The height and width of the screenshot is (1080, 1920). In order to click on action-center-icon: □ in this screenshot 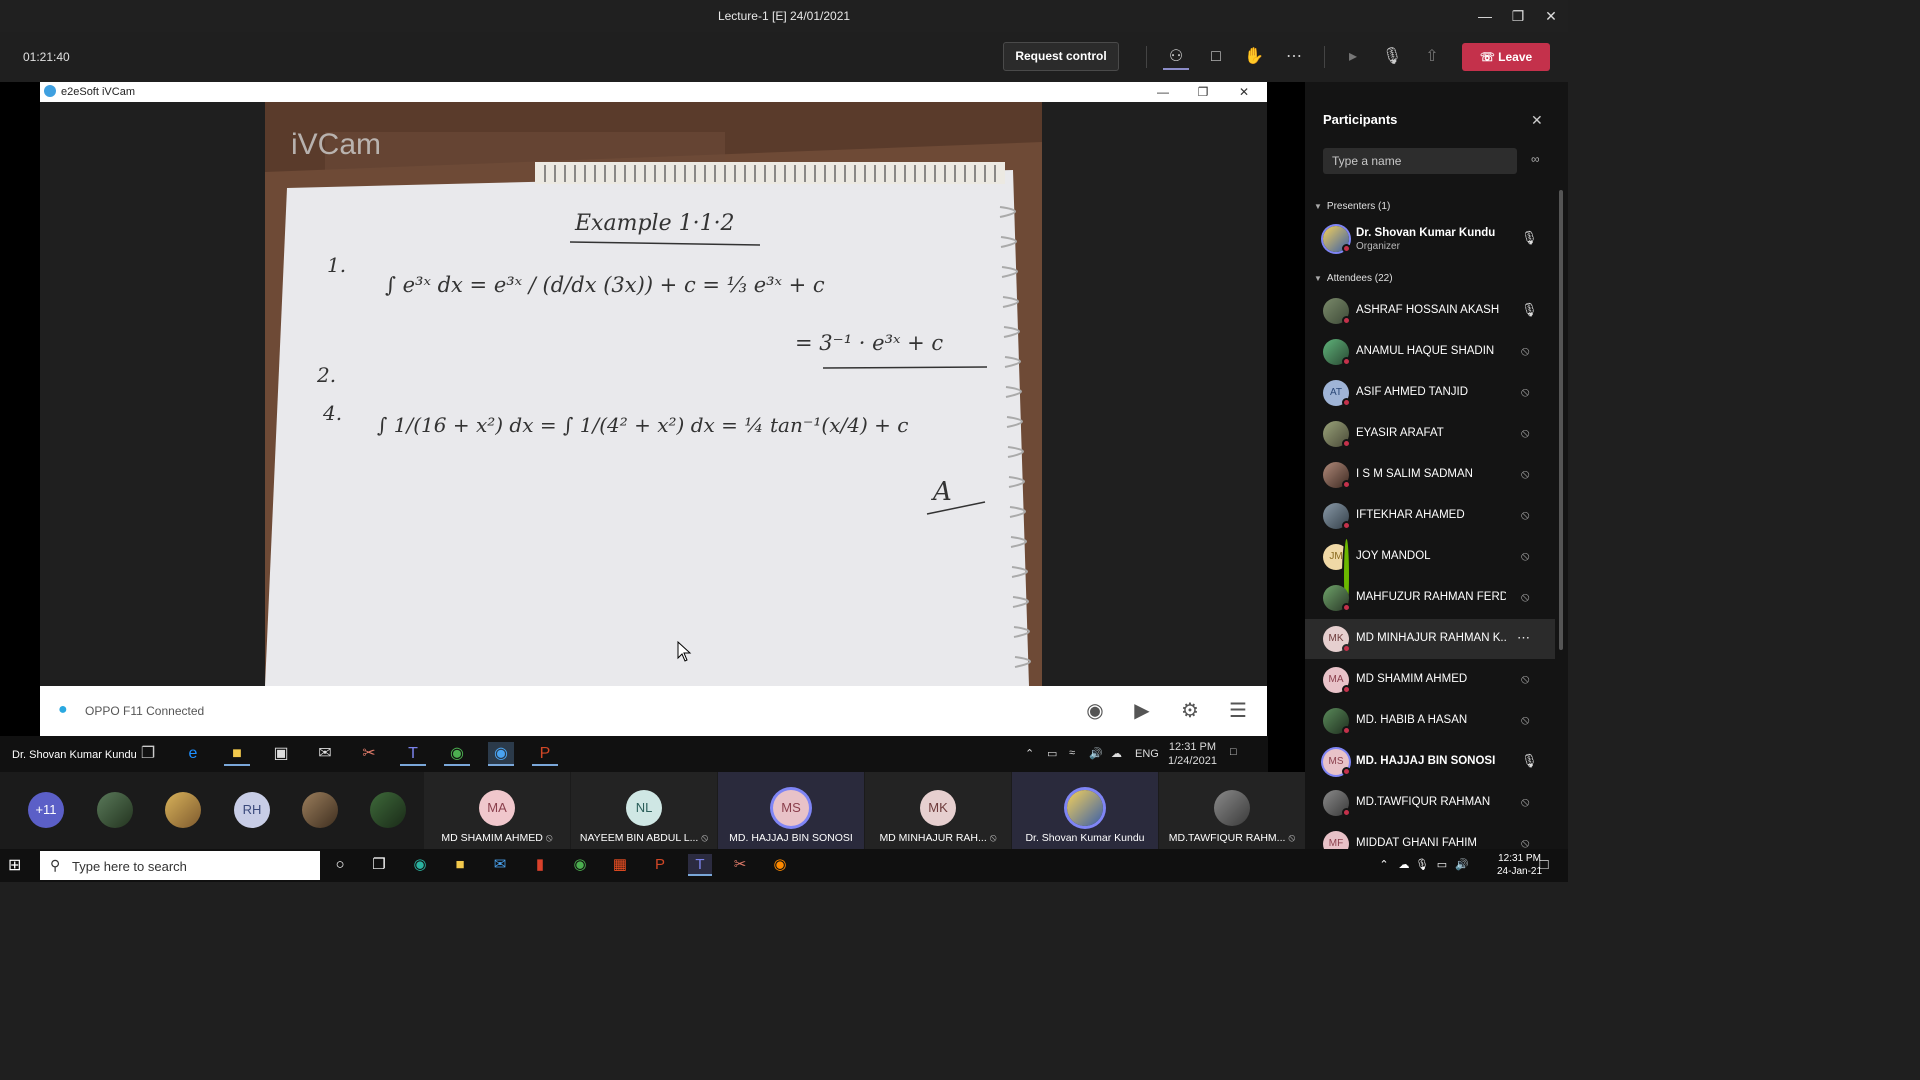, I will do `click(1544, 865)`.